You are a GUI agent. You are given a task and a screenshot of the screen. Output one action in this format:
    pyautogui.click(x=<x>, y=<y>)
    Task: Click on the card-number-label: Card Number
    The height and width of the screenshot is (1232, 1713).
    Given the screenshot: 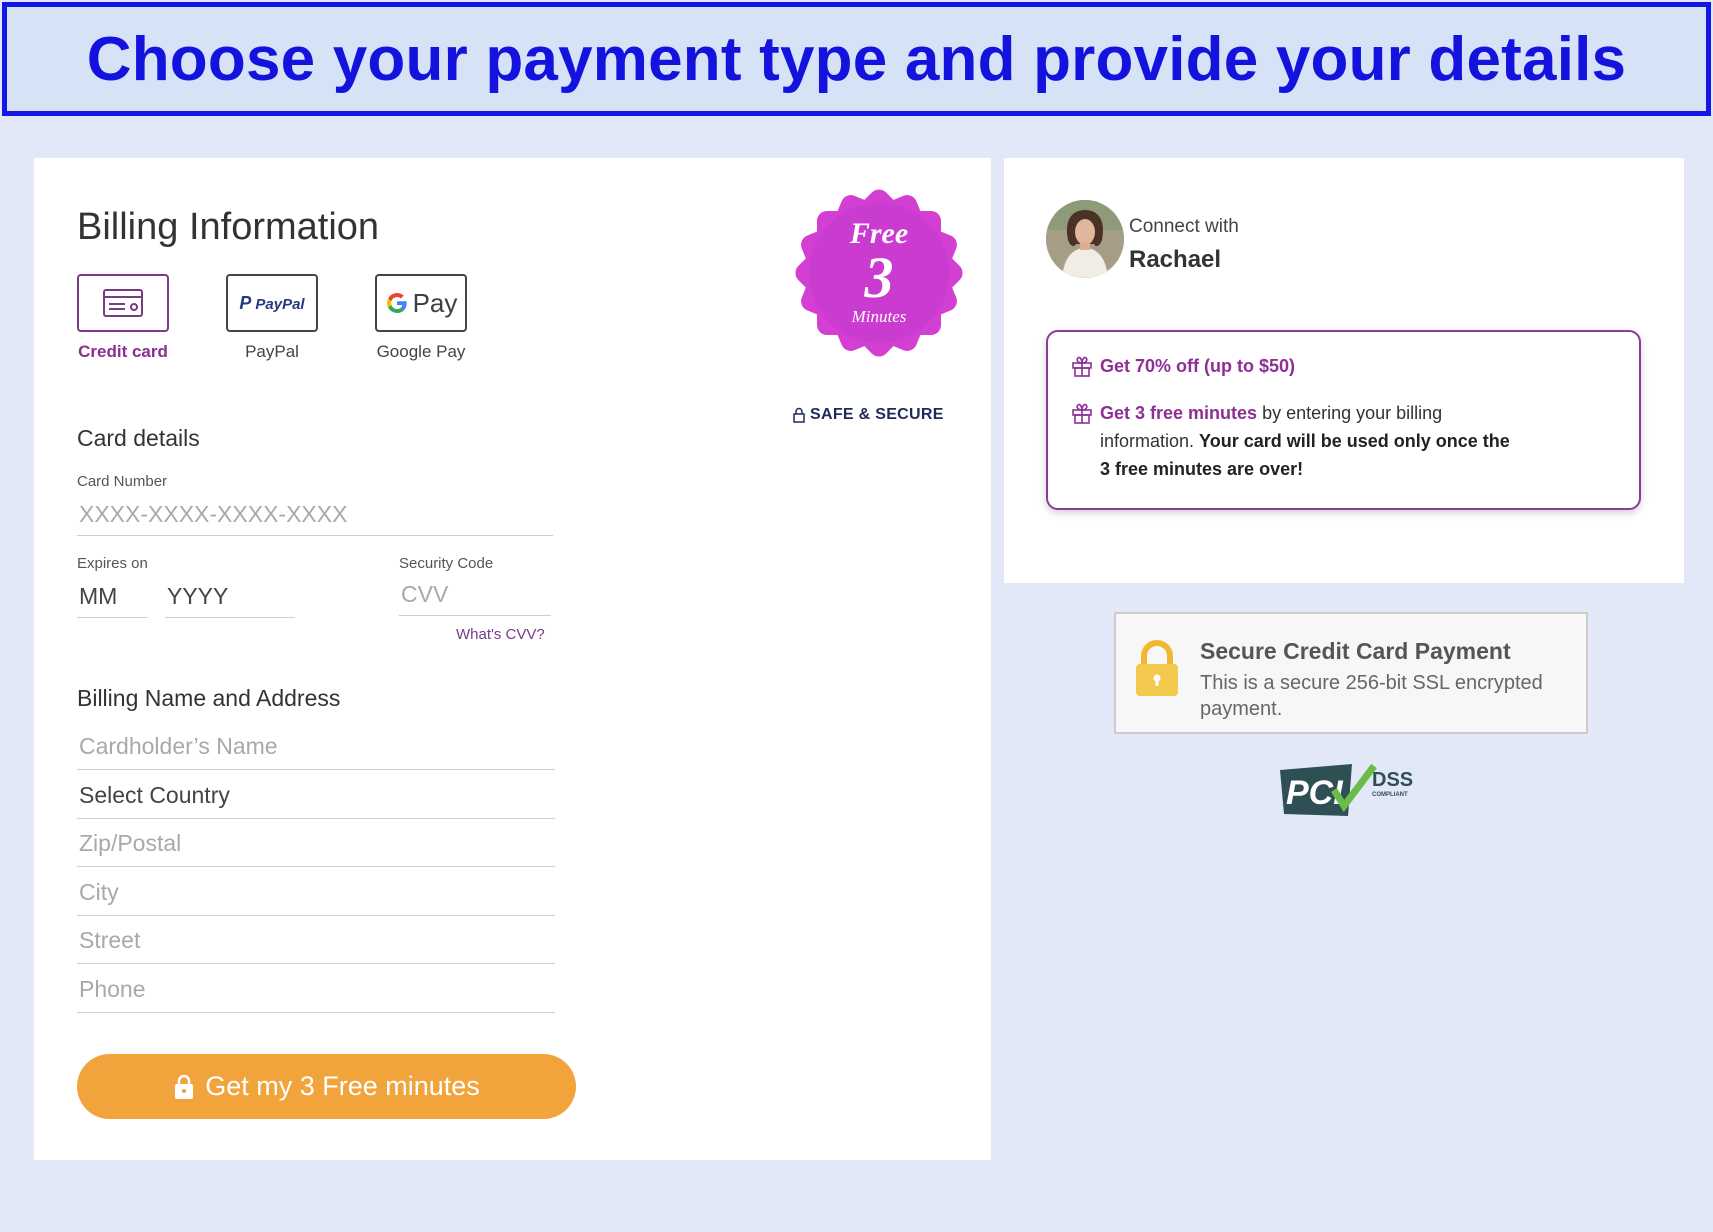 What is the action you would take?
    pyautogui.click(x=122, y=481)
    